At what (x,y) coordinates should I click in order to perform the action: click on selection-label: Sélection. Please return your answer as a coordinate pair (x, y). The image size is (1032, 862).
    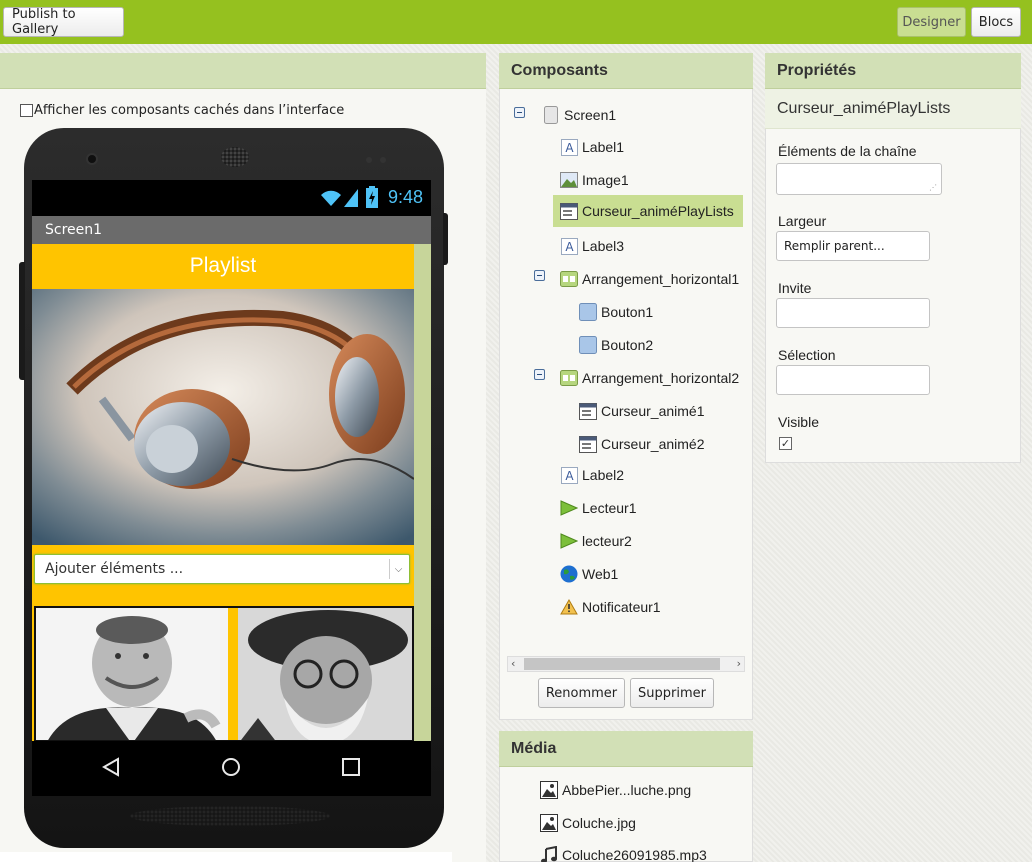
    Looking at the image, I should click on (807, 355).